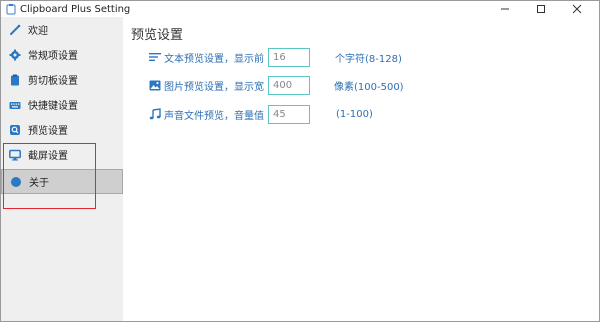 This screenshot has width=600, height=322. What do you see at coordinates (154, 85) in the screenshot?
I see `image-icon` at bounding box center [154, 85].